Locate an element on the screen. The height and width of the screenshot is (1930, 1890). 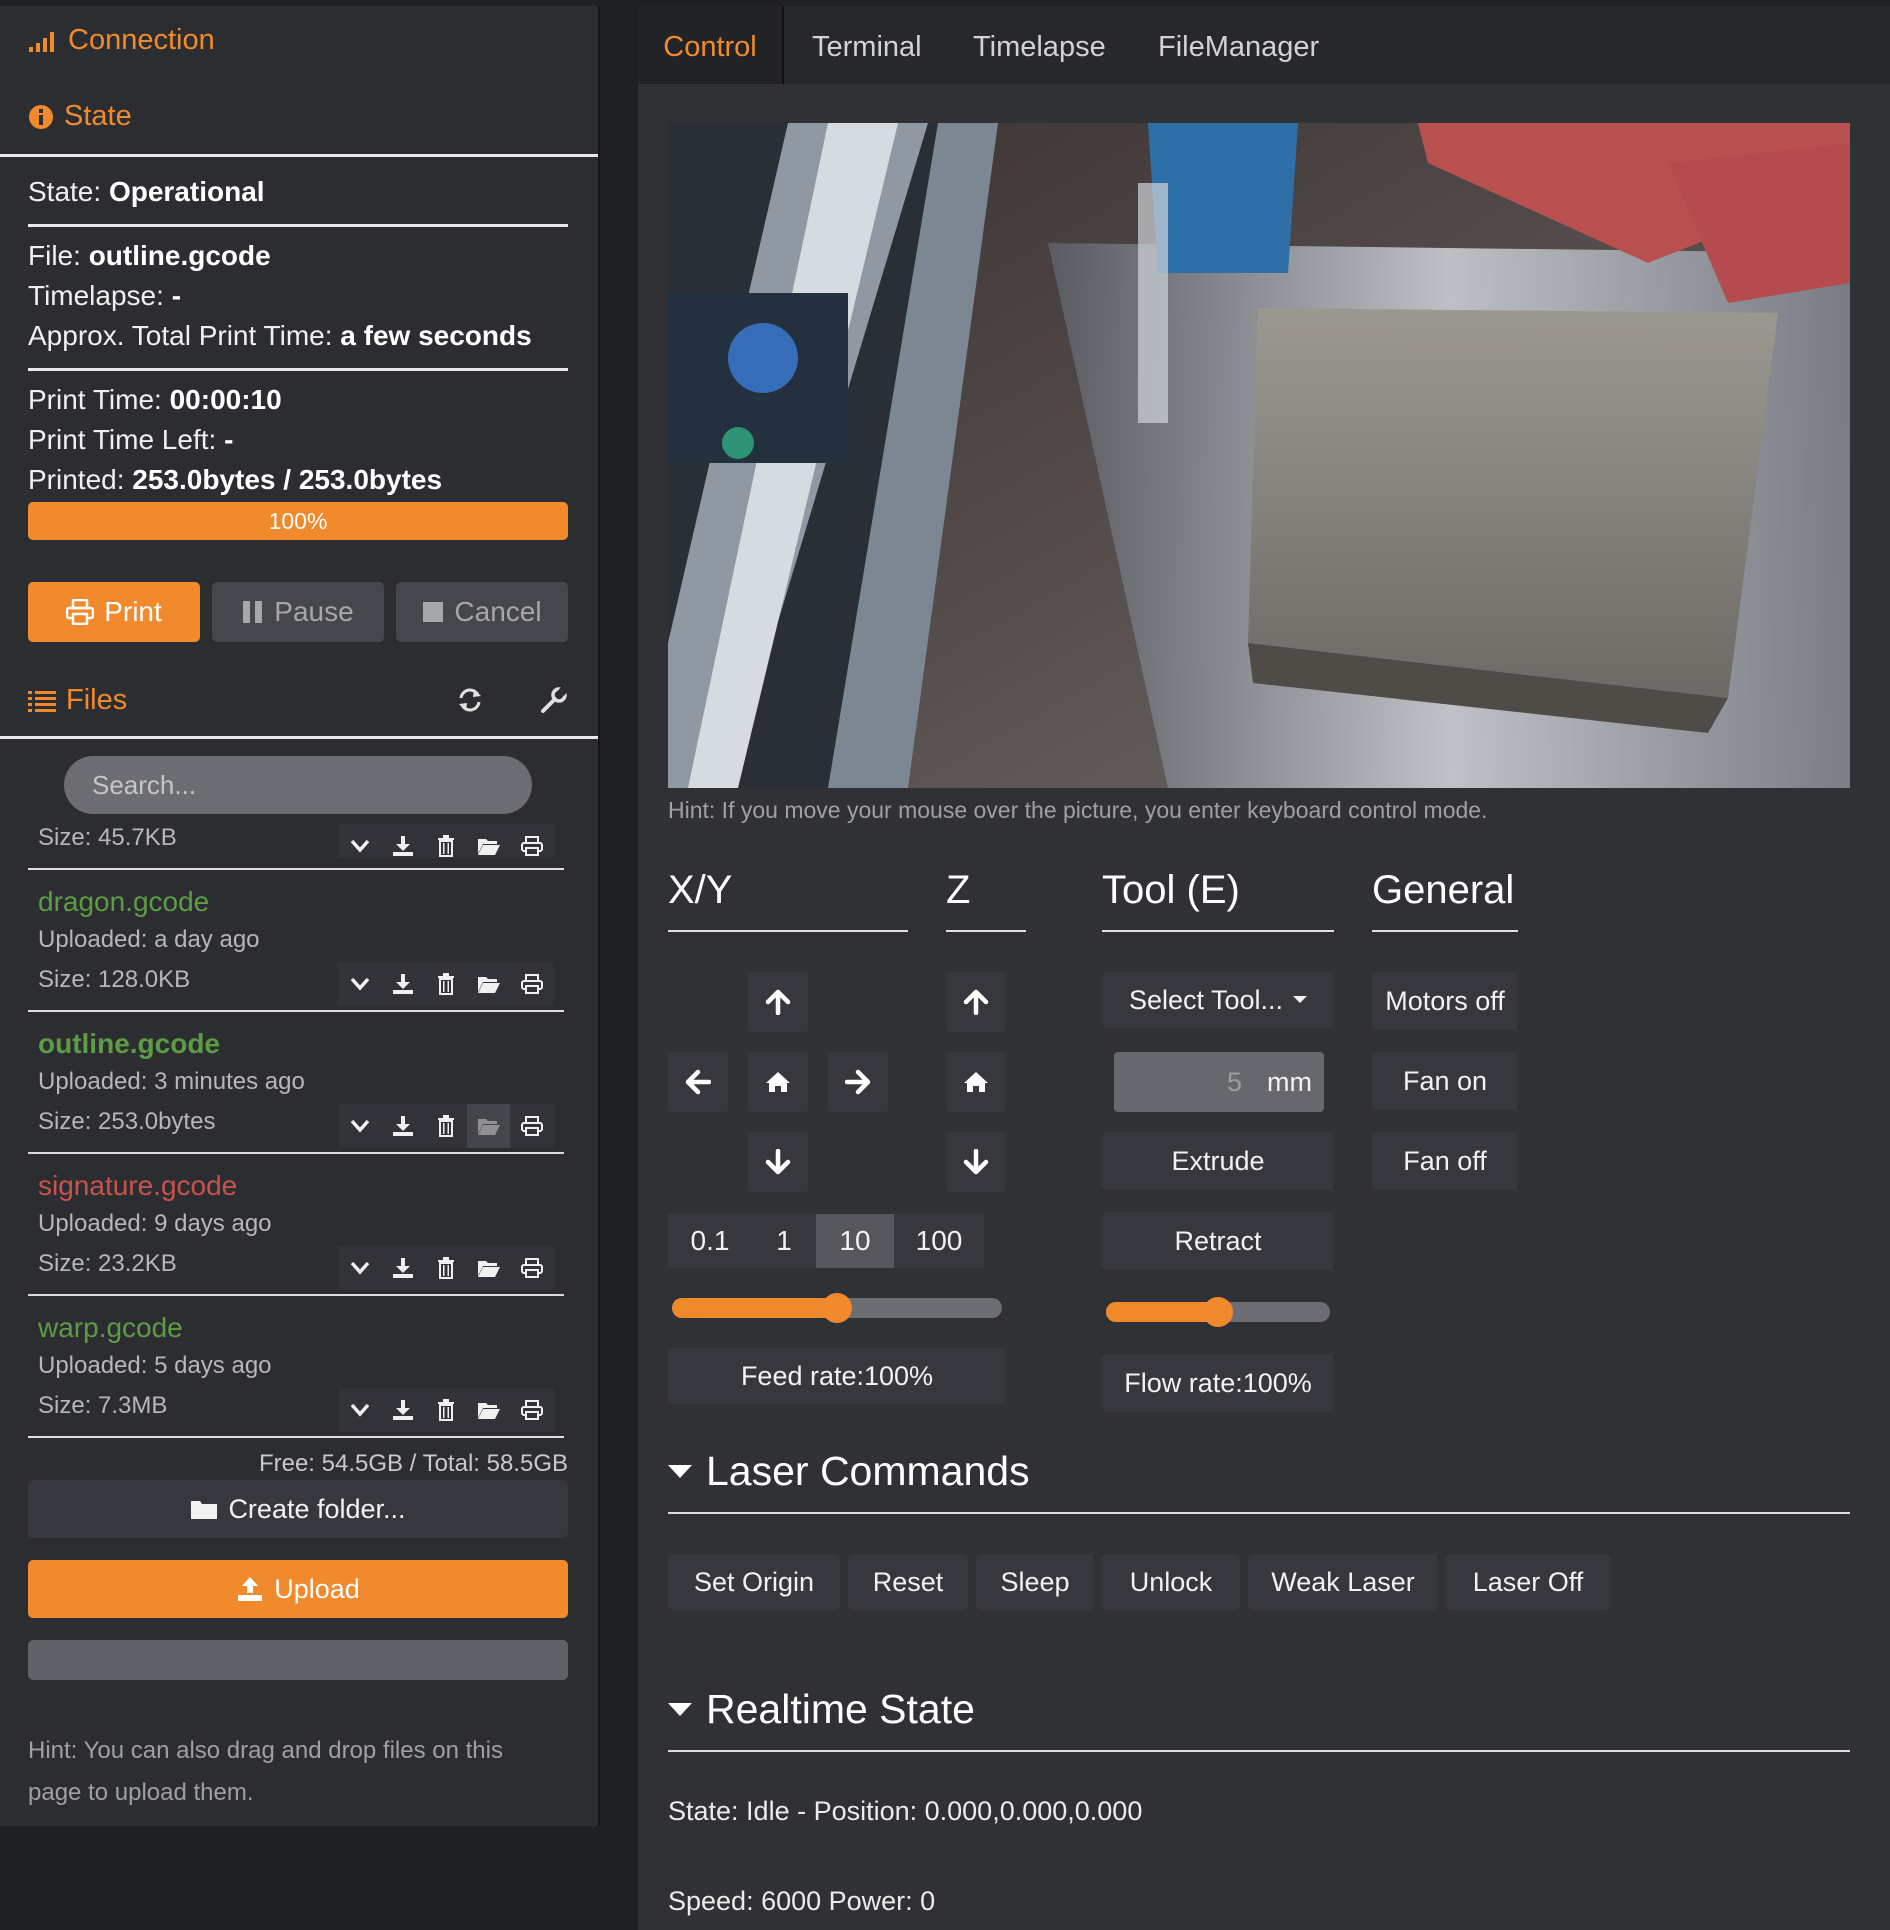
file-name: signature.gcode is located at coordinates (137, 1186).